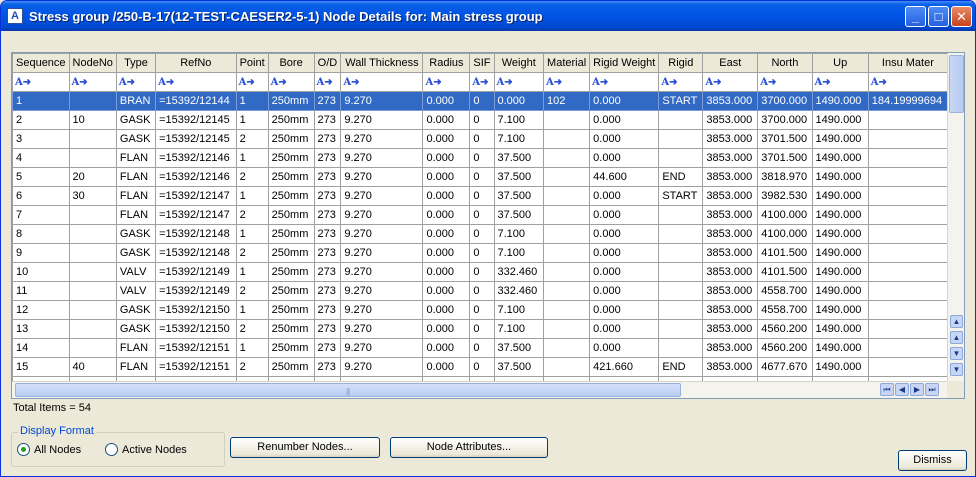 Image resolution: width=976 pixels, height=477 pixels. Describe the element at coordinates (196, 177) in the screenshot. I see `table-cell: =15392/12146` at that location.